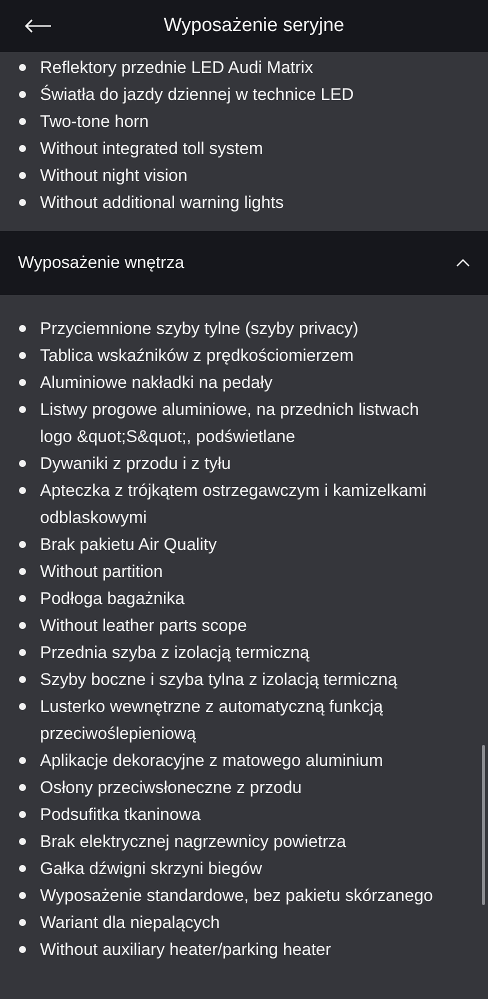  What do you see at coordinates (113, 599) in the screenshot?
I see `equipment-item: Podłoga bagażnika` at bounding box center [113, 599].